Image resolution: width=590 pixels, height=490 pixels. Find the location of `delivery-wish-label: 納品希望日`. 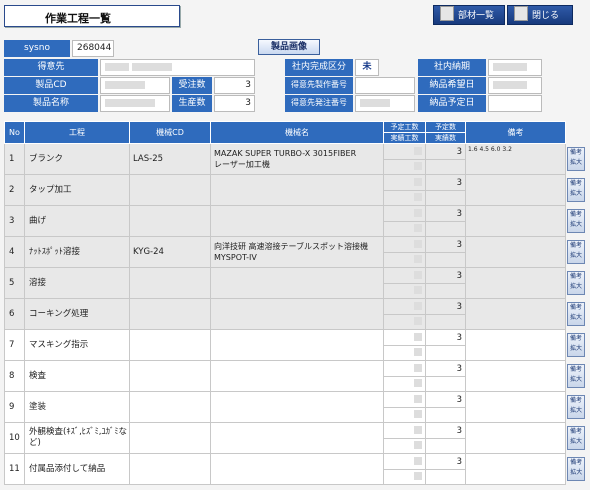

delivery-wish-label: 納品希望日 is located at coordinates (452, 85).